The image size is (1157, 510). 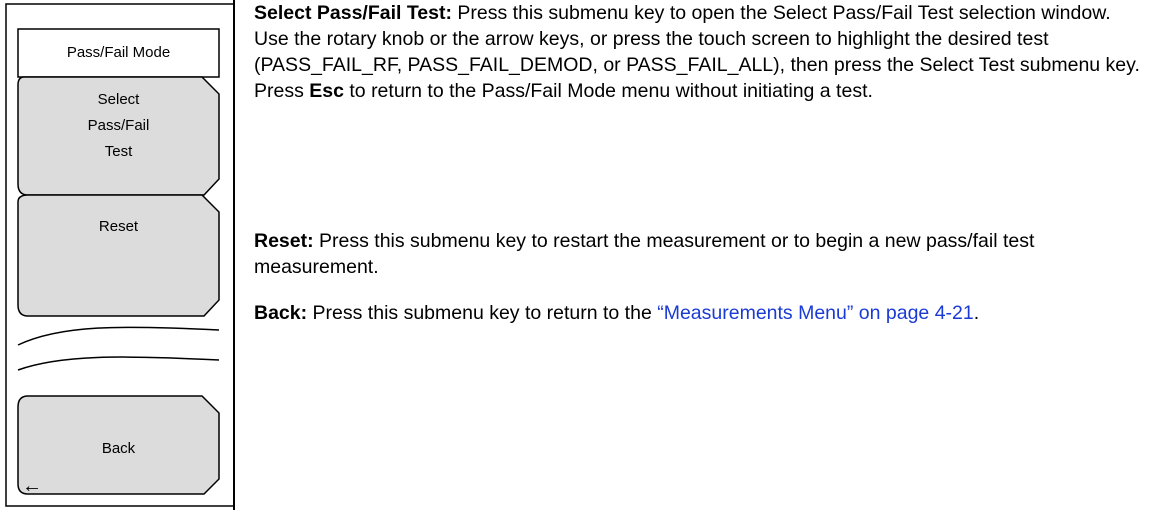 I want to click on key-label-line: Test, so click(x=118, y=151).